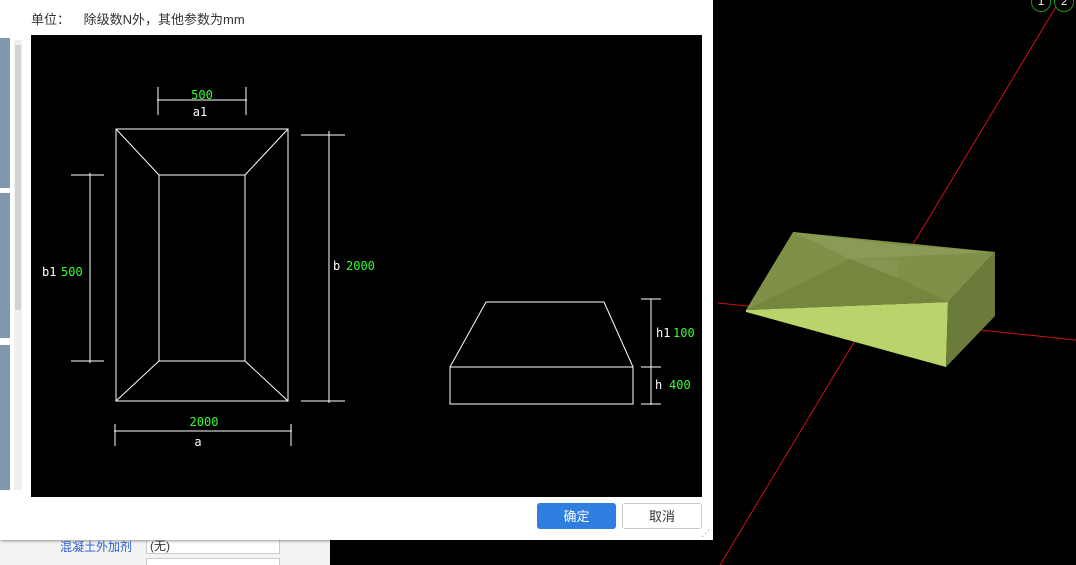 This screenshot has height=565, width=1076. What do you see at coordinates (202, 268) in the screenshot?
I see `plan-inner-rect` at bounding box center [202, 268].